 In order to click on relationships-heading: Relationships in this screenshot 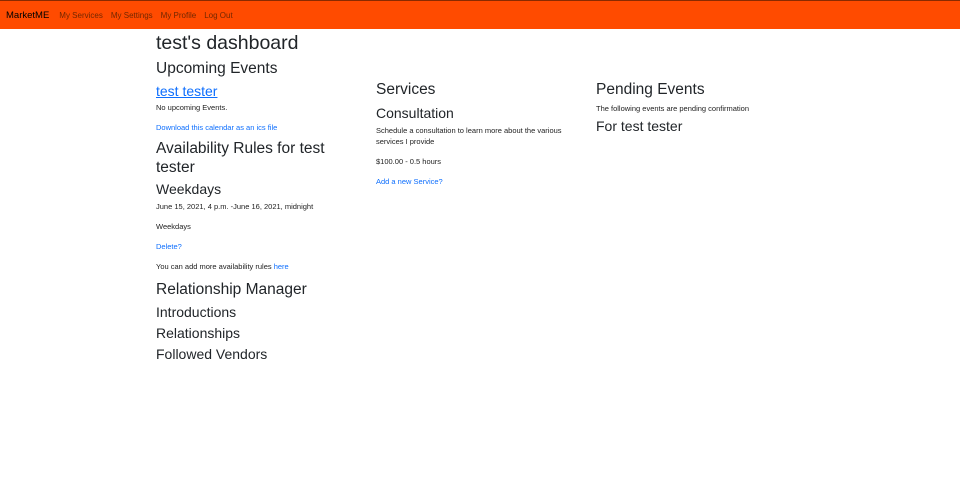, I will do `click(198, 333)`.